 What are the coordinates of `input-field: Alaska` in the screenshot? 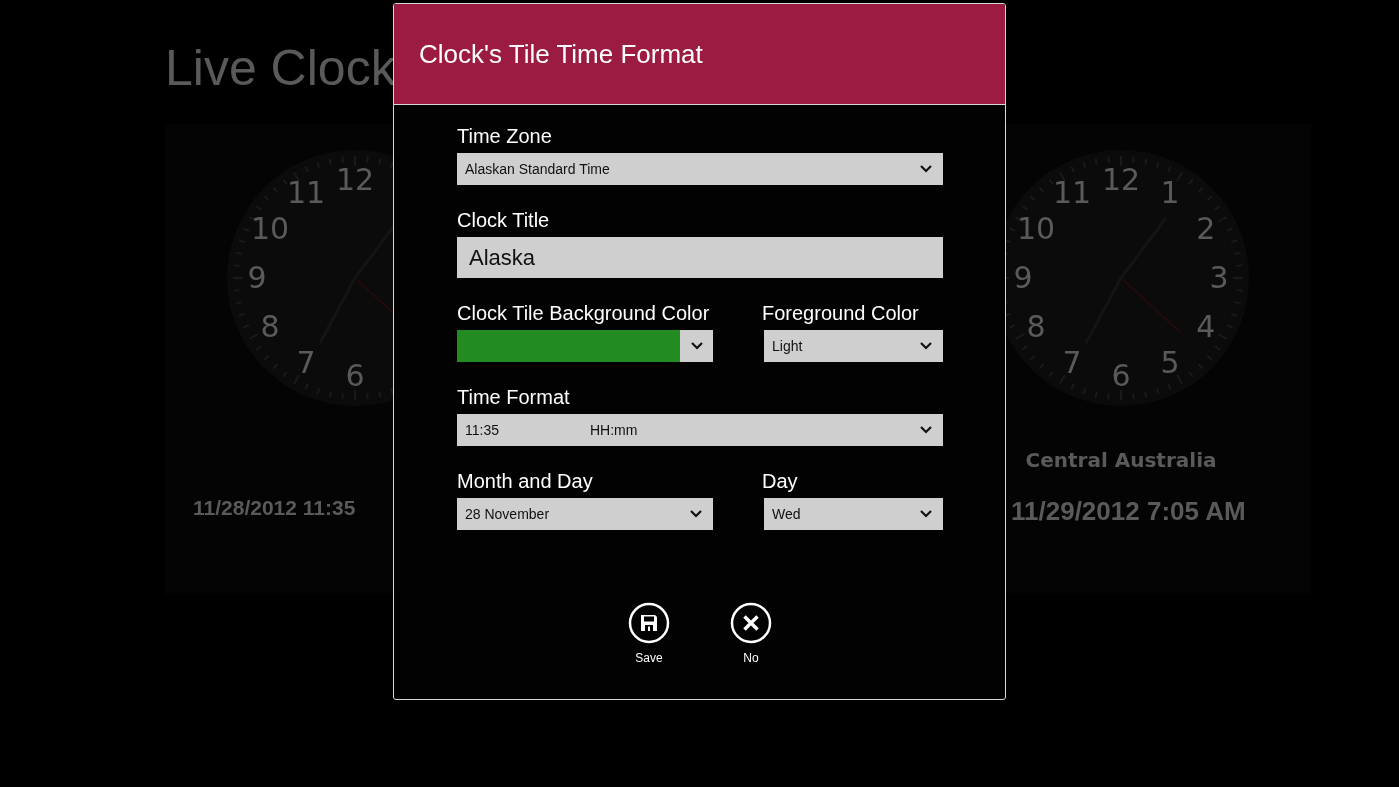 It's located at (700, 257).